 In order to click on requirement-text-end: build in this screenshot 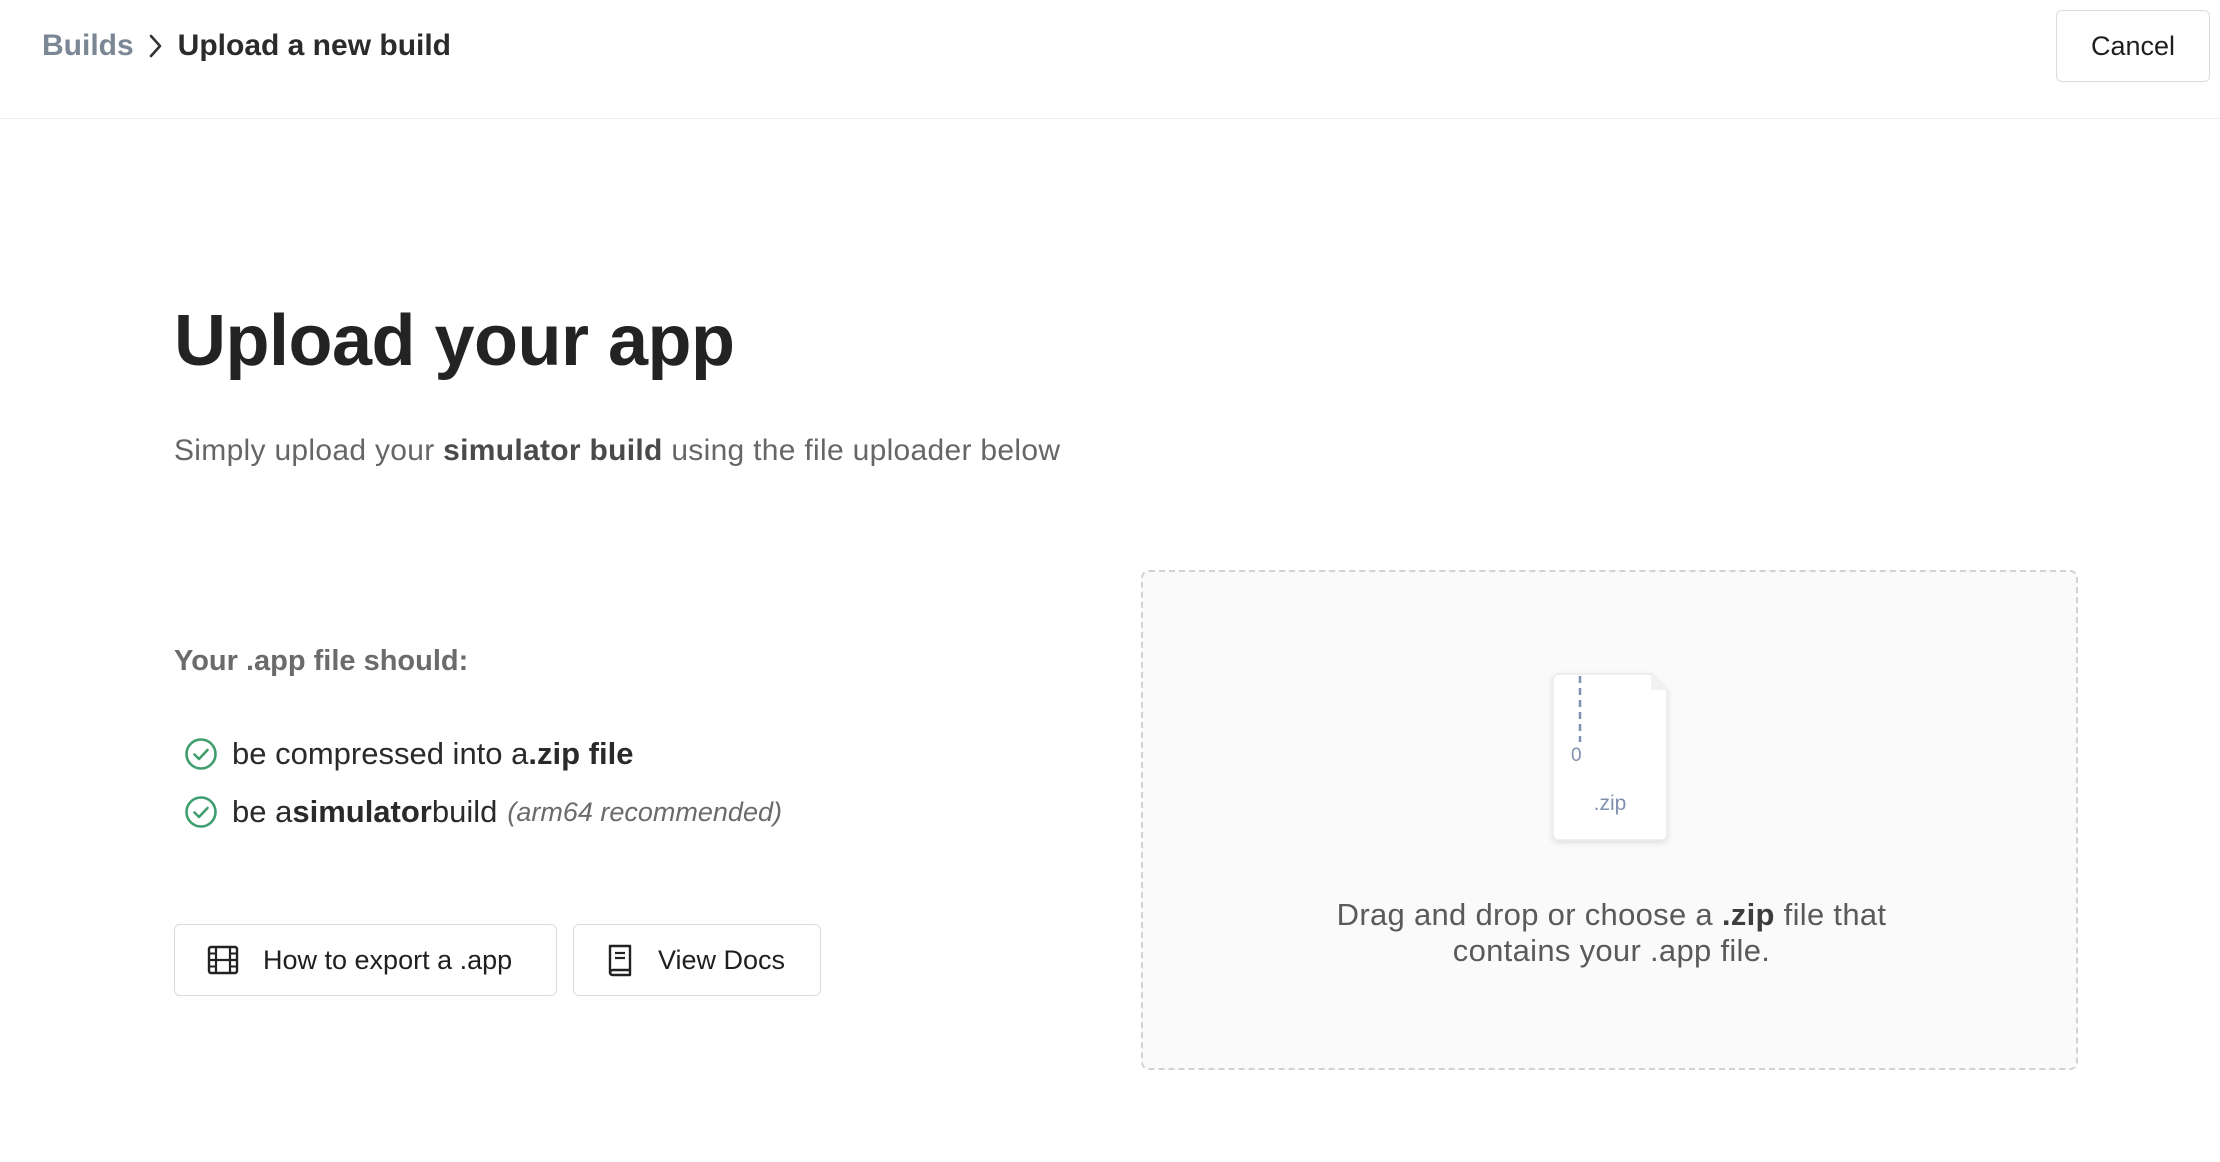, I will do `click(464, 811)`.